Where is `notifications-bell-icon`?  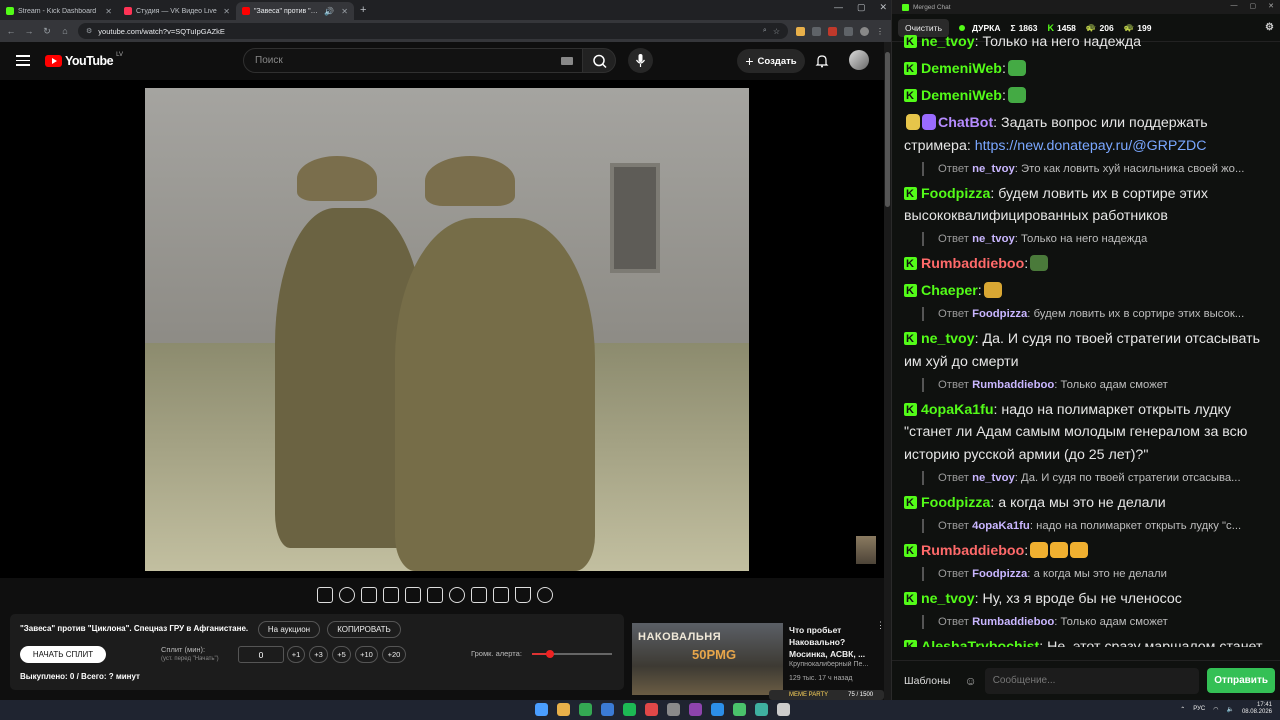
notifications-bell-icon is located at coordinates (822, 61).